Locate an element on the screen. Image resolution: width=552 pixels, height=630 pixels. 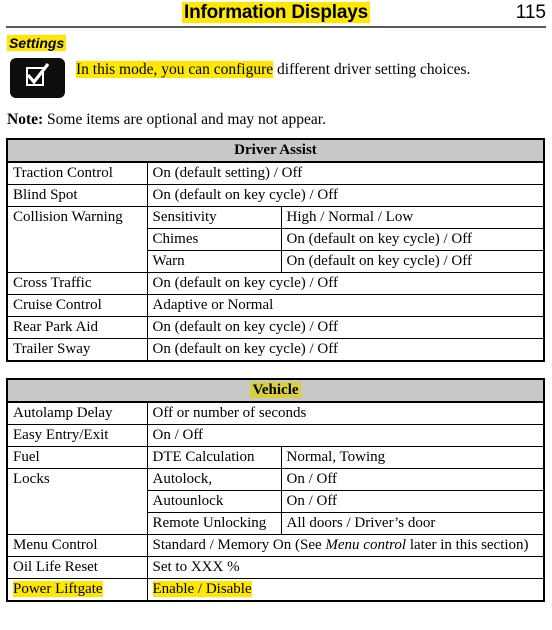
table-row: Locks Autolock, On / Off is located at coordinates (275, 479).